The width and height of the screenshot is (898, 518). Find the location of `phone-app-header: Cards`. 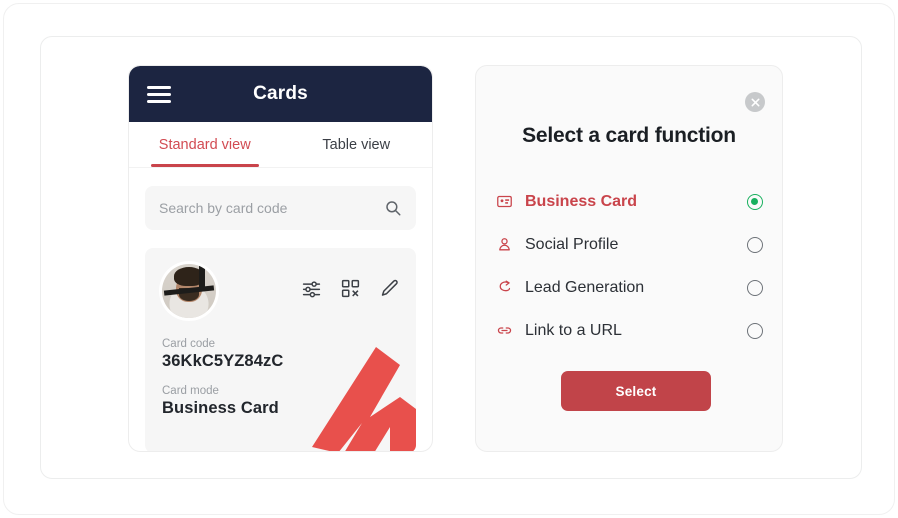

phone-app-header: Cards is located at coordinates (280, 94).